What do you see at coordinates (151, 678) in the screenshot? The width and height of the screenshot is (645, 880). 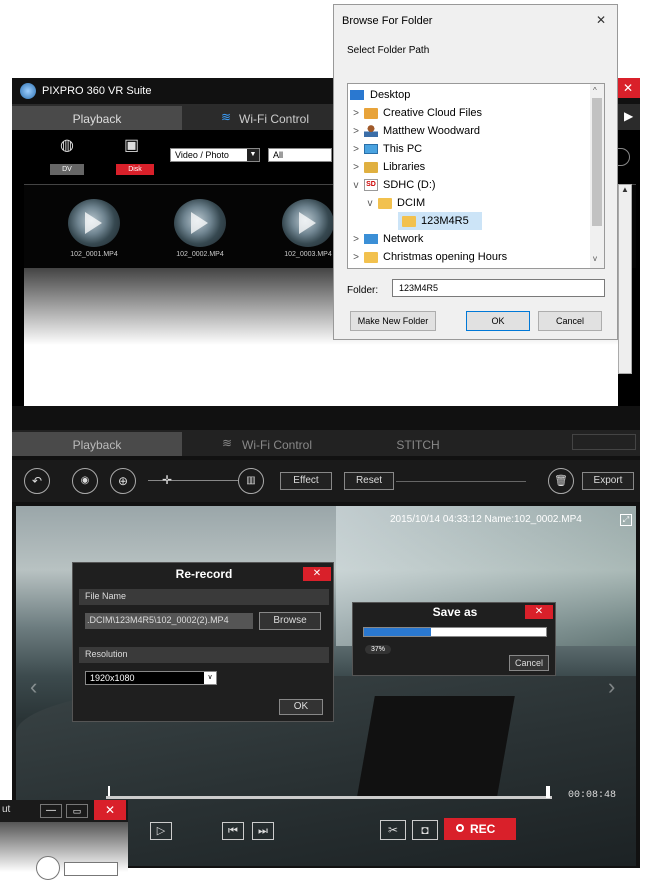 I see `resolution-select: 1920x1080 ∨` at bounding box center [151, 678].